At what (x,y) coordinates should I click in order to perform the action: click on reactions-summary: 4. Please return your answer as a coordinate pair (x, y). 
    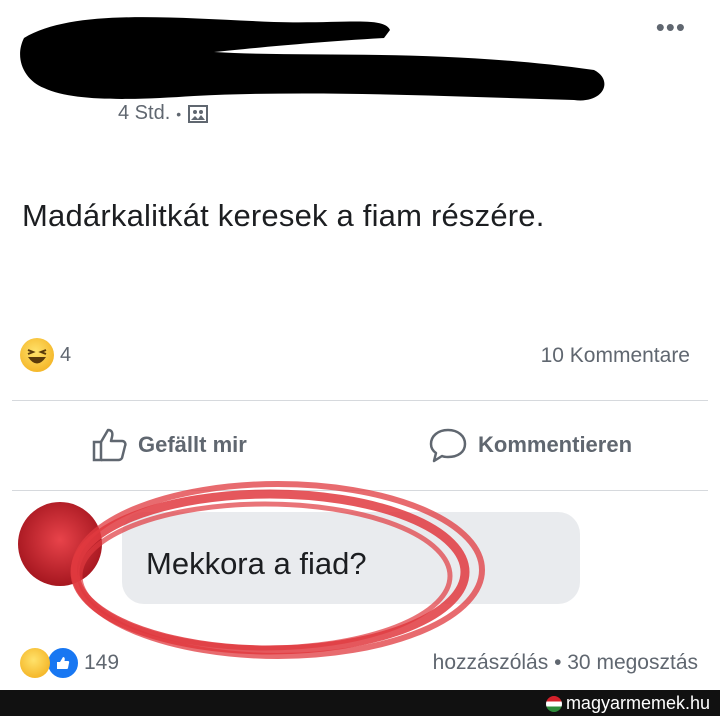
    Looking at the image, I should click on (45, 355).